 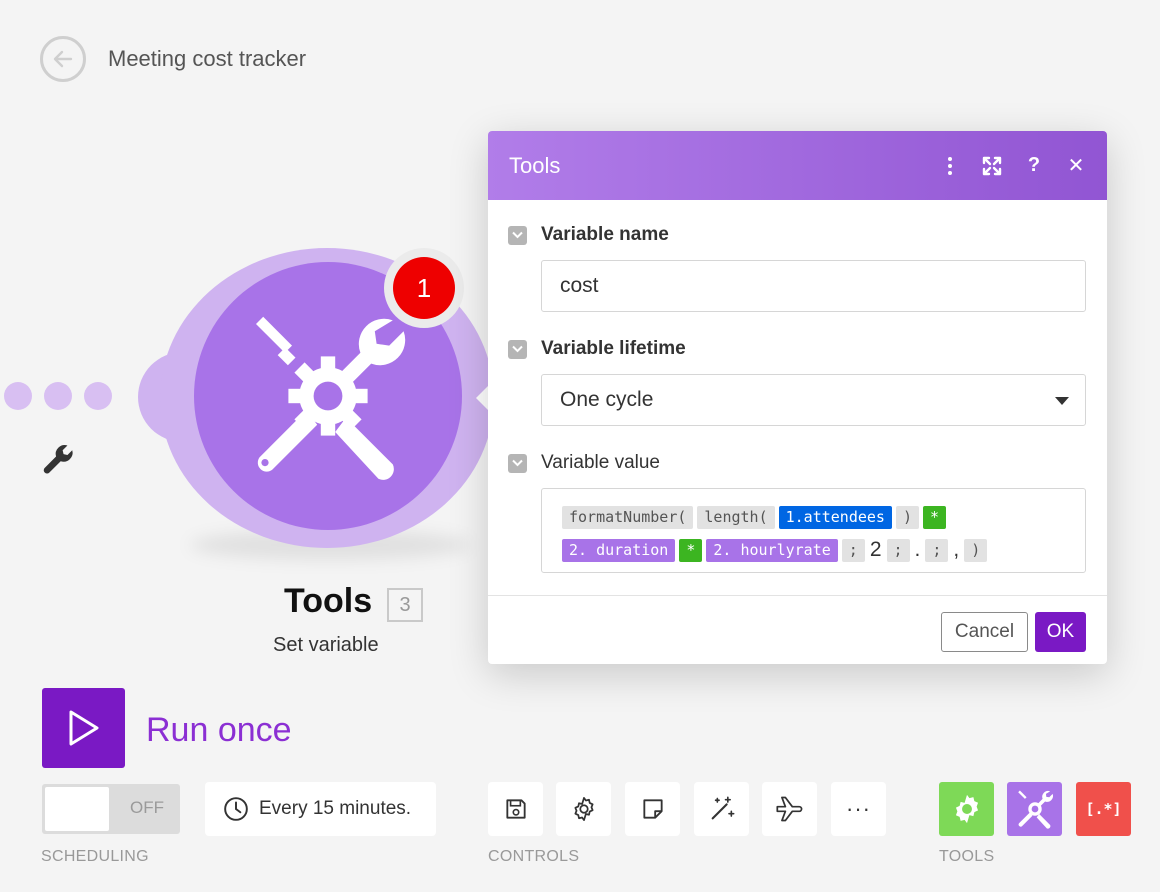 What do you see at coordinates (736, 517) in the screenshot?
I see `function-pill: length(` at bounding box center [736, 517].